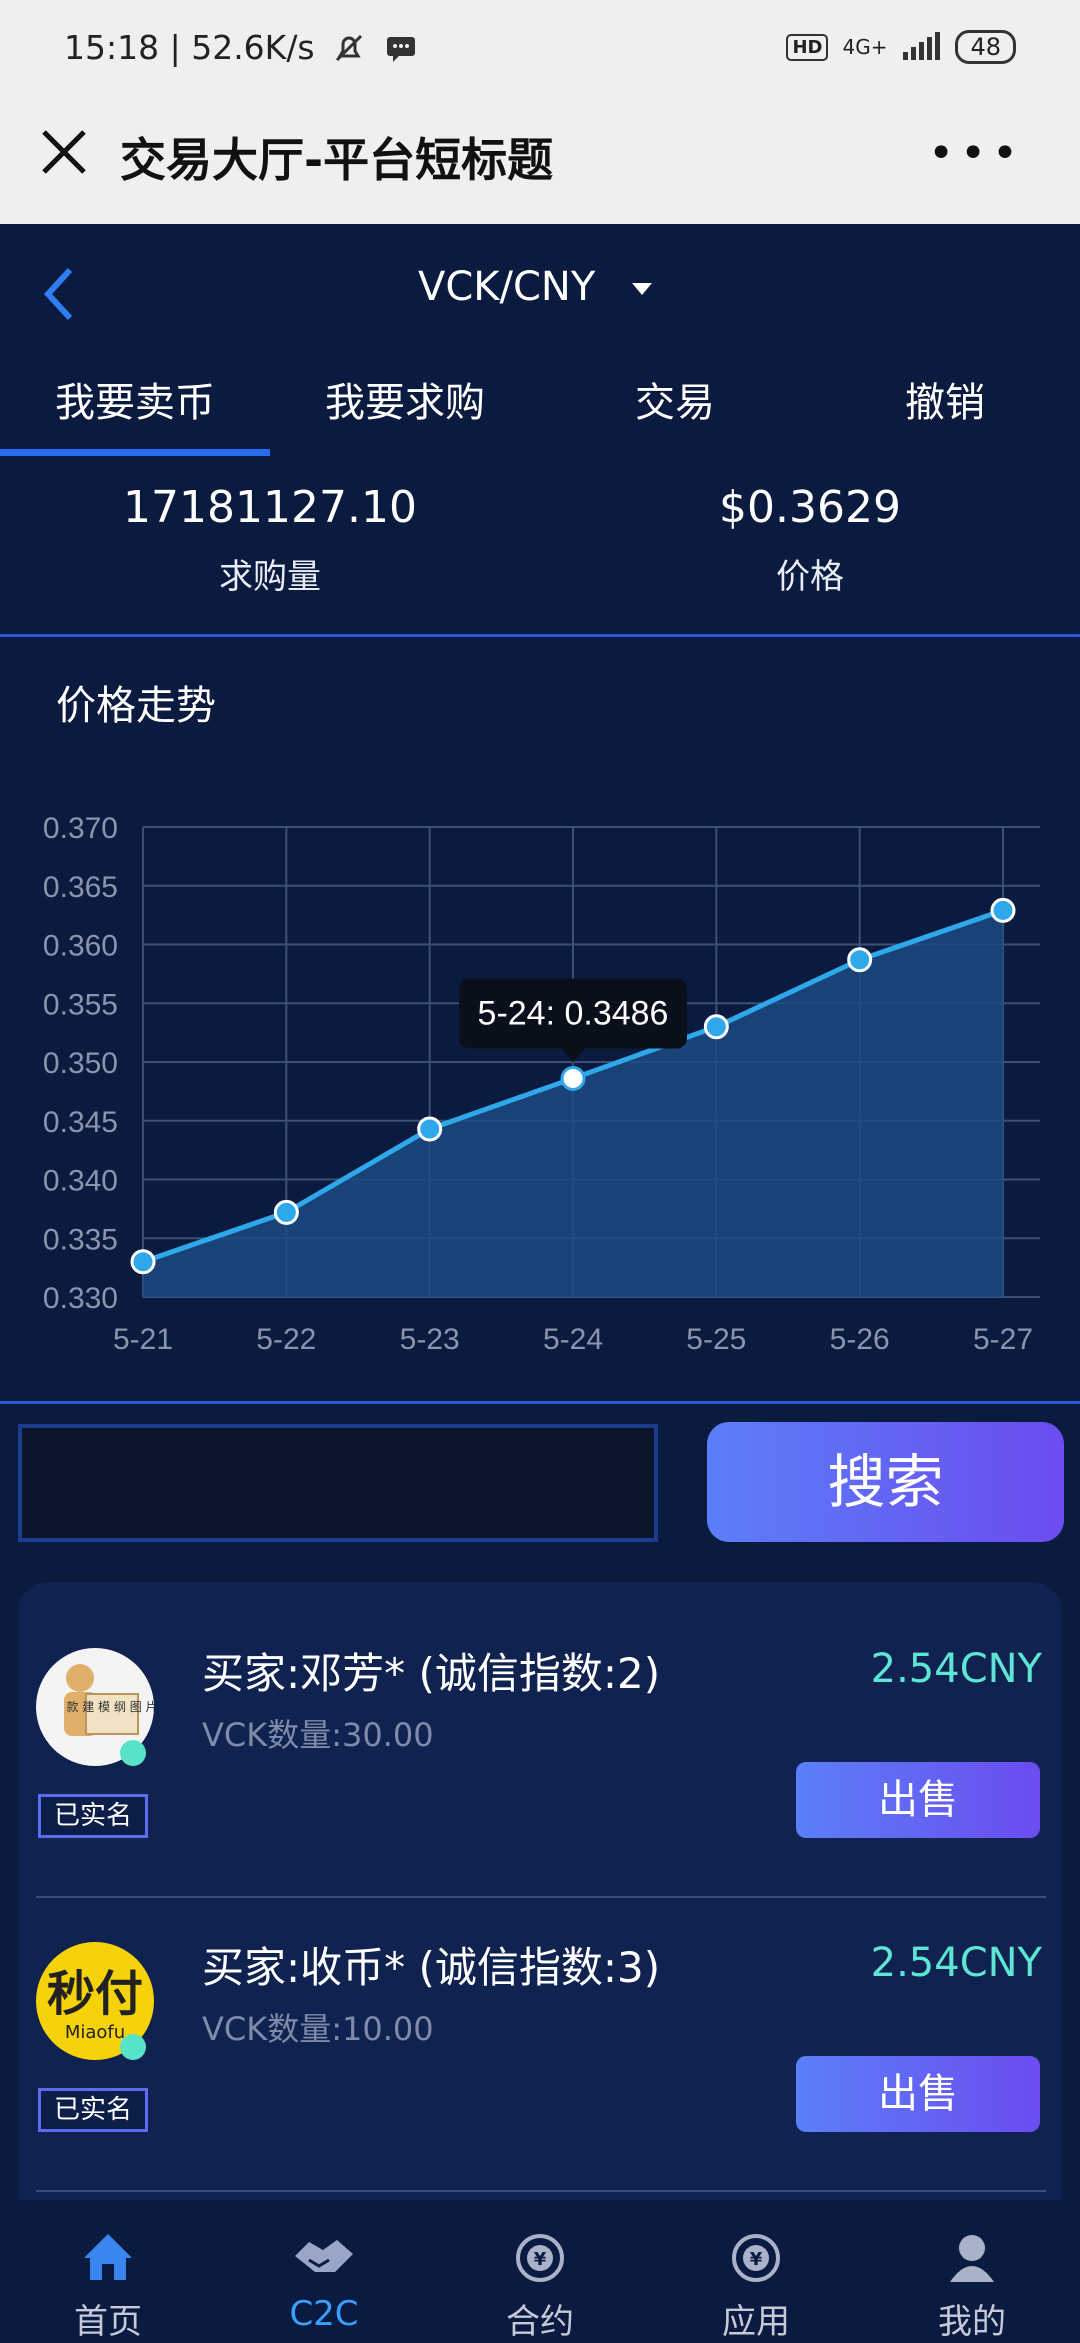  What do you see at coordinates (95, 1994) in the screenshot?
I see `avatar-logo-text: 秒付` at bounding box center [95, 1994].